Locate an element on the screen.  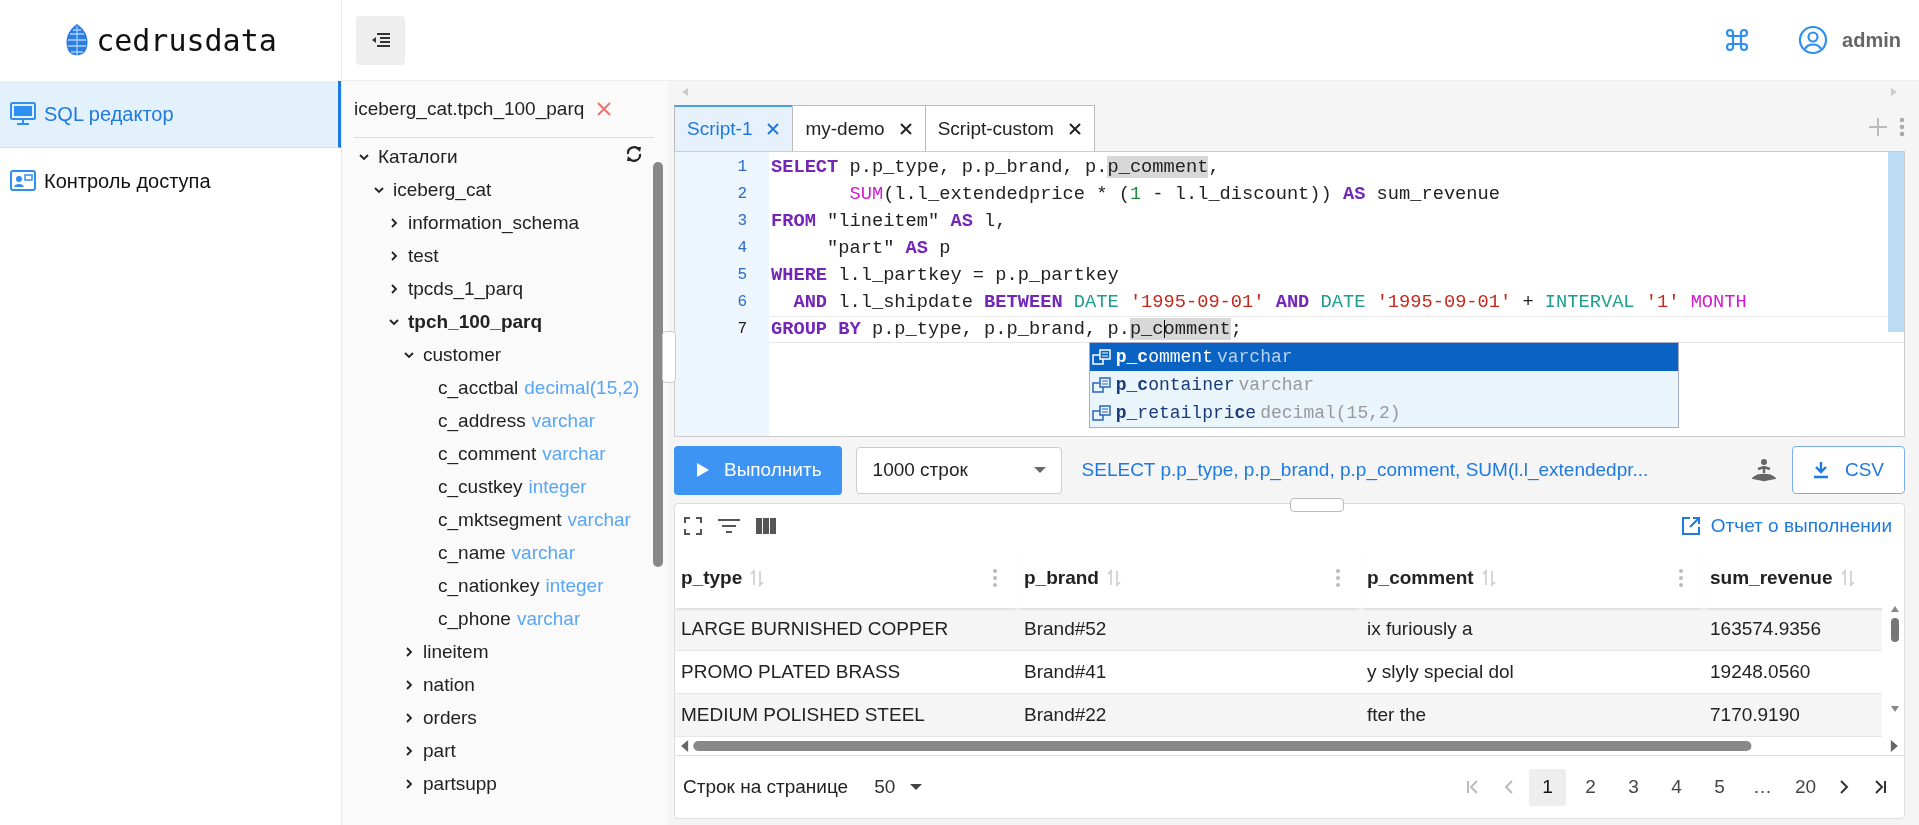
column-name: c_custkey is located at coordinates (480, 486).